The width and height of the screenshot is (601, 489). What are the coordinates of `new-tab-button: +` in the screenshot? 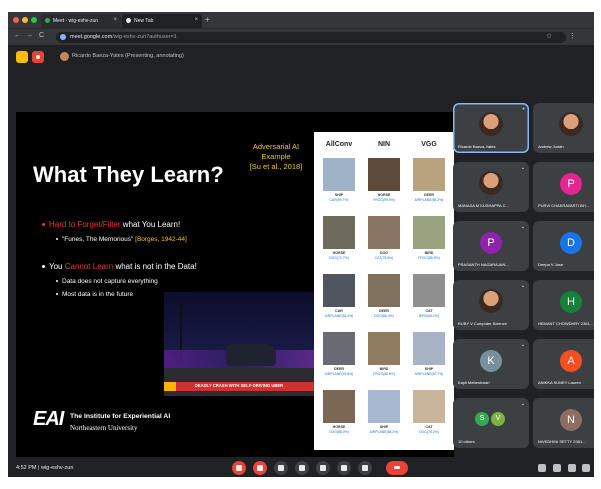 It's located at (207, 19).